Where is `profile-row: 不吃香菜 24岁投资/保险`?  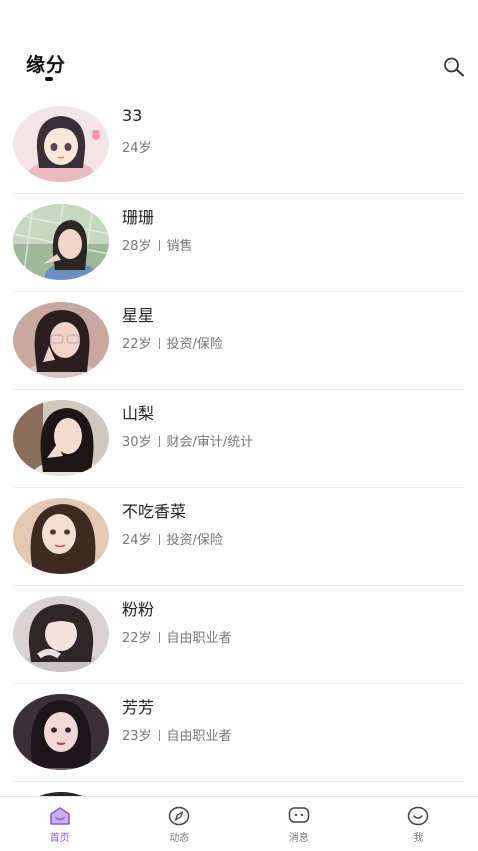 profile-row: 不吃香菜 24岁投资/保险 is located at coordinates (239, 537).